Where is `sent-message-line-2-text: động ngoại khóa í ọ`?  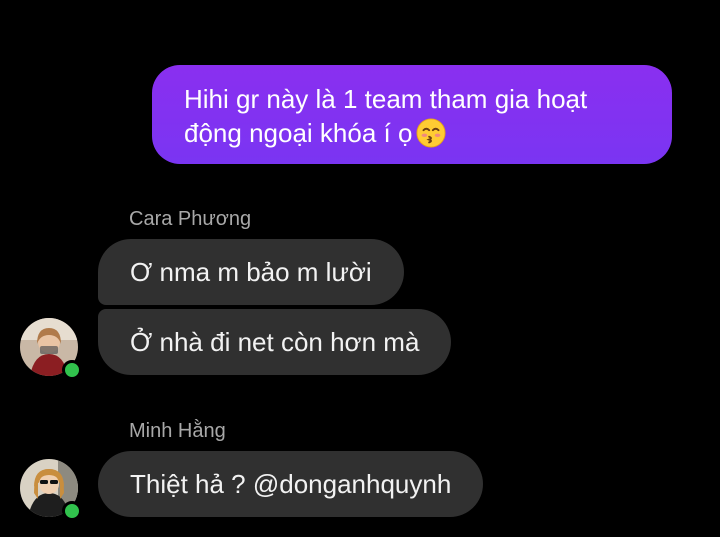
sent-message-line-2-text: động ngoại khóa í ọ is located at coordinates (298, 133).